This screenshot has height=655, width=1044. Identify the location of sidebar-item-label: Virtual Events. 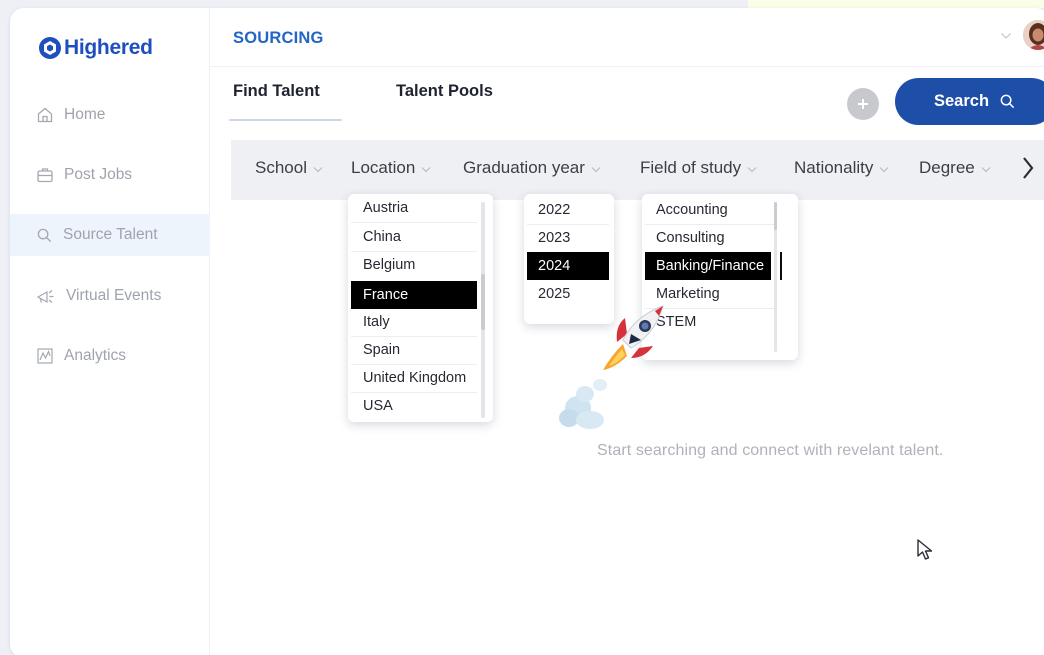
(114, 295).